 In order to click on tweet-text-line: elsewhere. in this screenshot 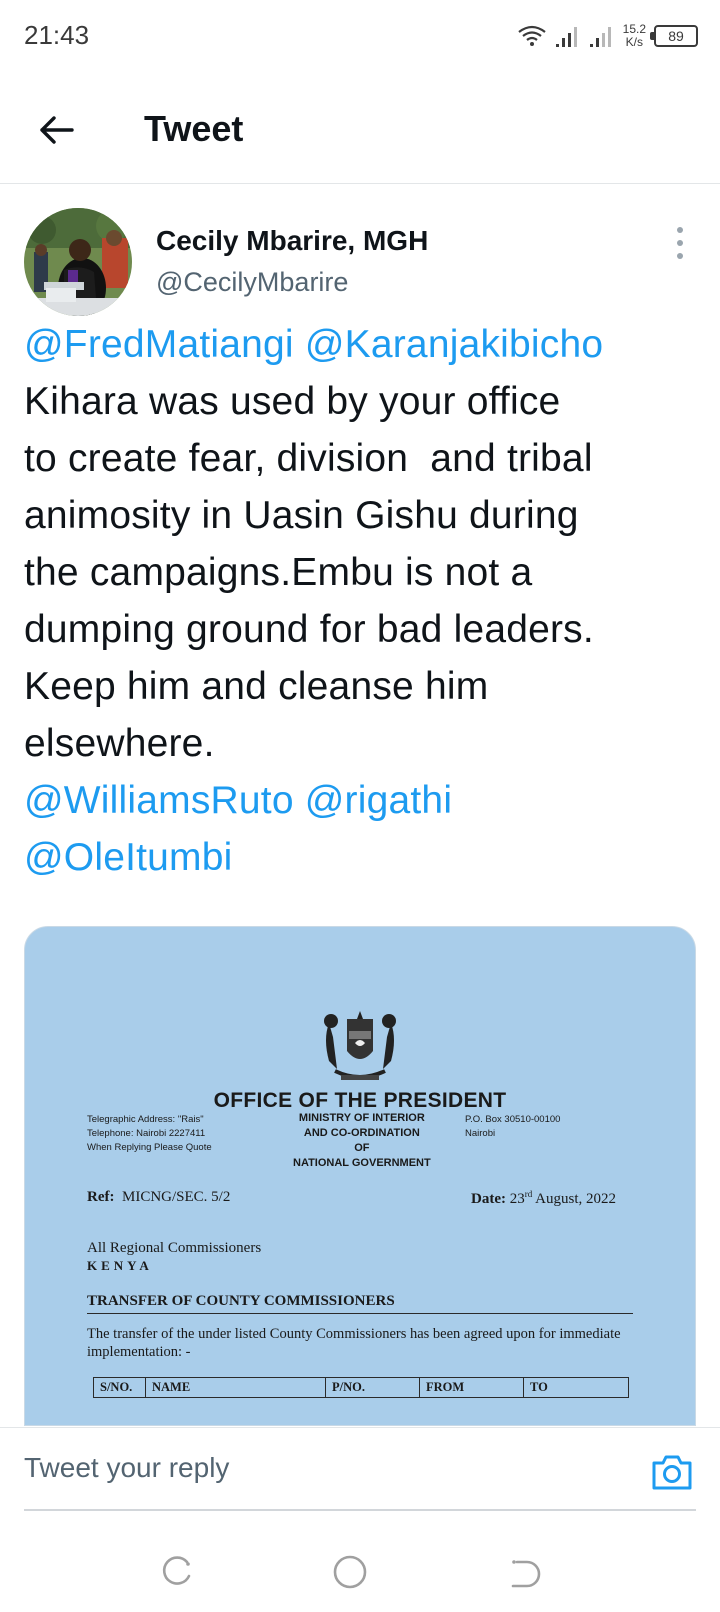, I will do `click(364, 743)`.